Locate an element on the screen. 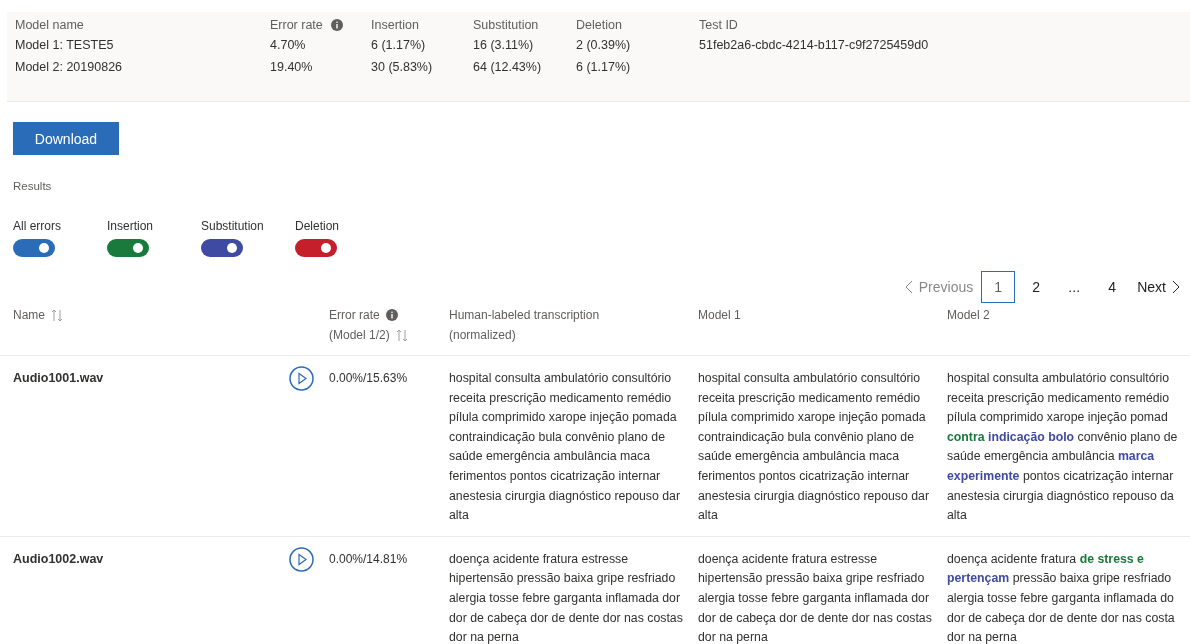  previous-button: Previous is located at coordinates (939, 287).